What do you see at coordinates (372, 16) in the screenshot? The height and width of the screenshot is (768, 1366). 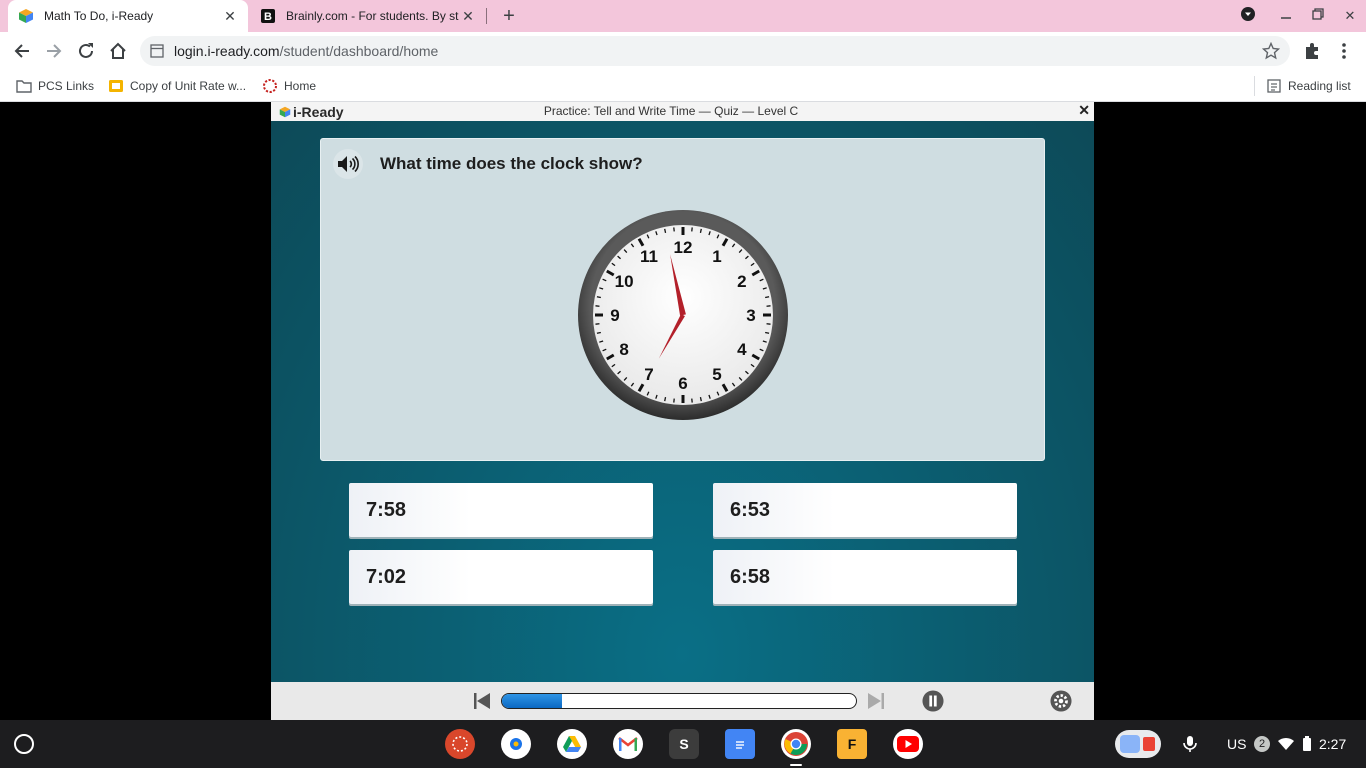 I see `tab-title: Brainly.com - For students. By st` at bounding box center [372, 16].